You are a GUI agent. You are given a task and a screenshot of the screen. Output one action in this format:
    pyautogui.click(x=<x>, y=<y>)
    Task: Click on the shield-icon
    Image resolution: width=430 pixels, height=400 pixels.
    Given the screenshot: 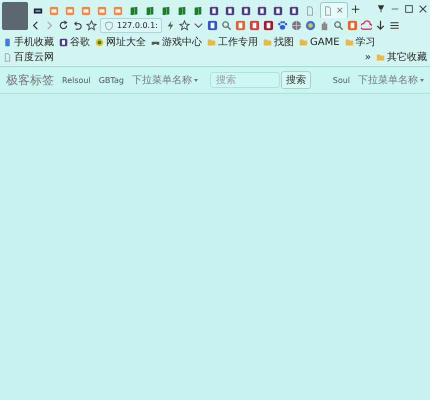 What is the action you would take?
    pyautogui.click(x=109, y=25)
    